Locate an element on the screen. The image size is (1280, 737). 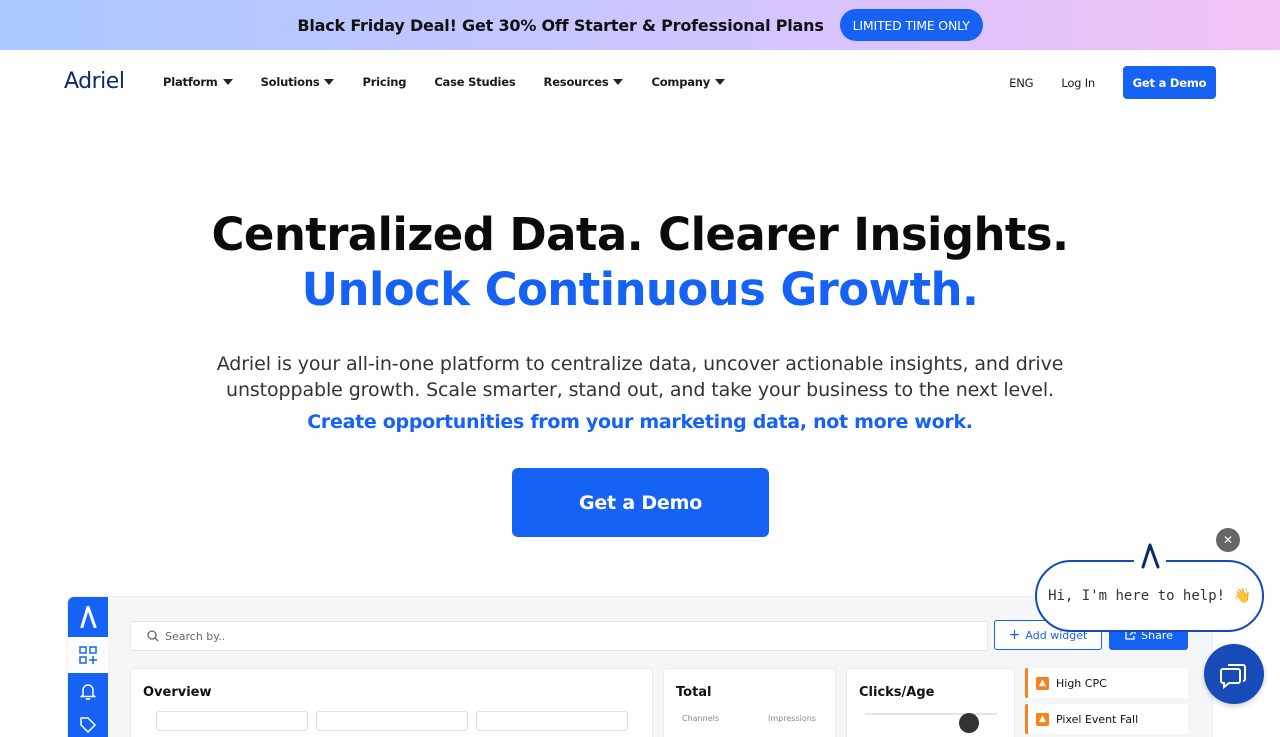
clicks-age-card: Clicks/Age is located at coordinates (930, 702).